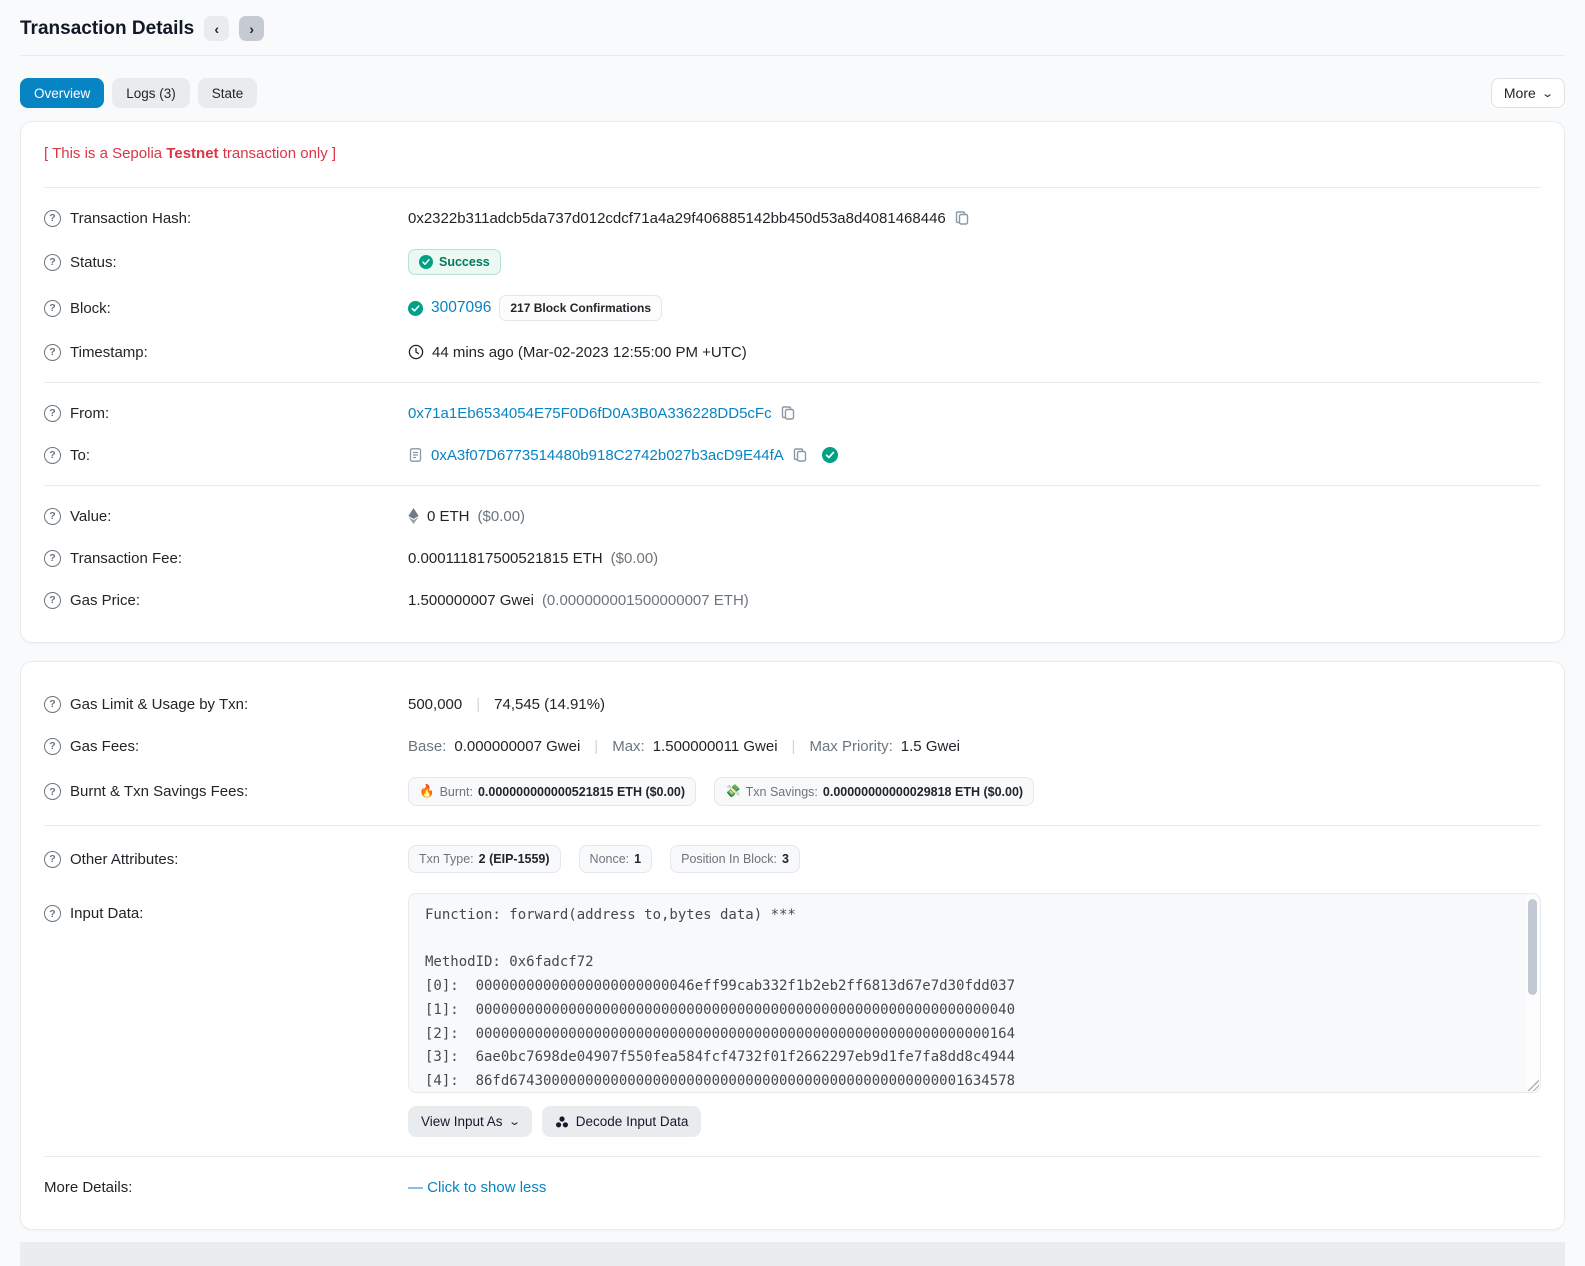 The width and height of the screenshot is (1585, 1266). Describe the element at coordinates (227, 93) in the screenshot. I see `tab-state: State` at that location.